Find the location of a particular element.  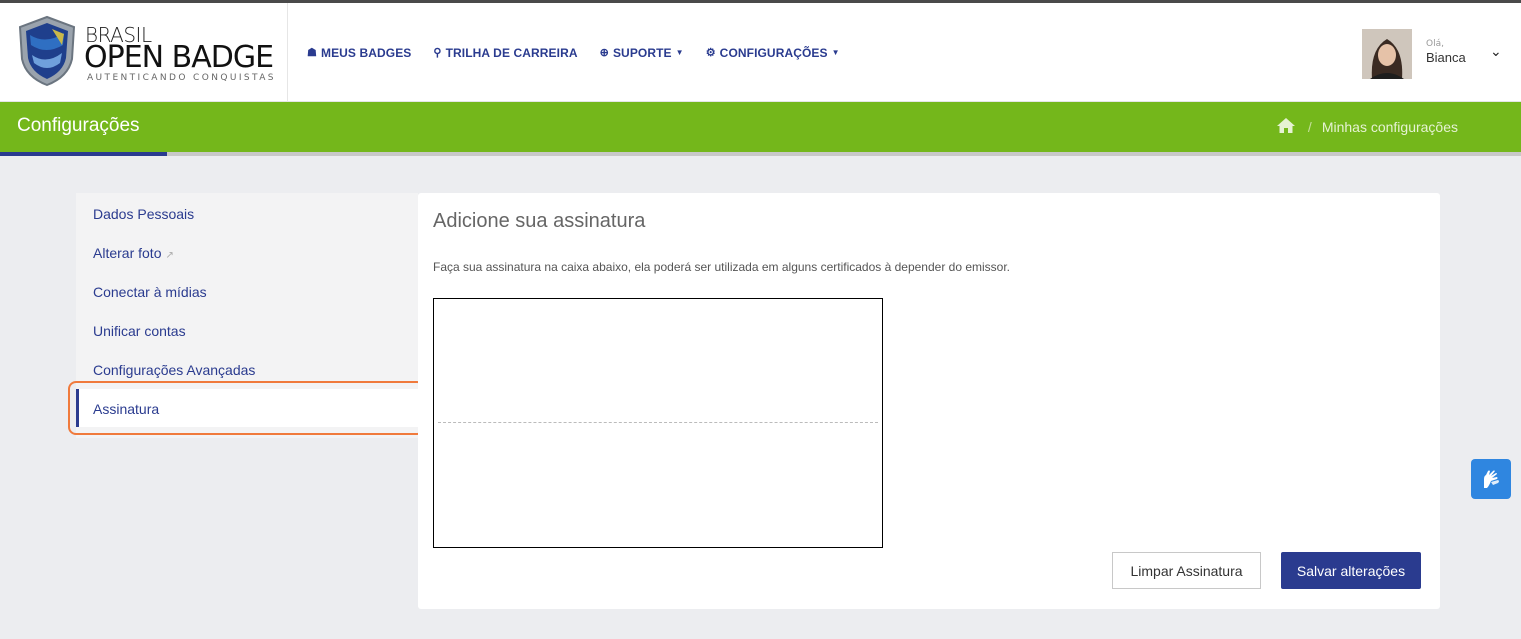

sidebar-item-alterar-foto: Alterar foto ↗ is located at coordinates (133, 253).